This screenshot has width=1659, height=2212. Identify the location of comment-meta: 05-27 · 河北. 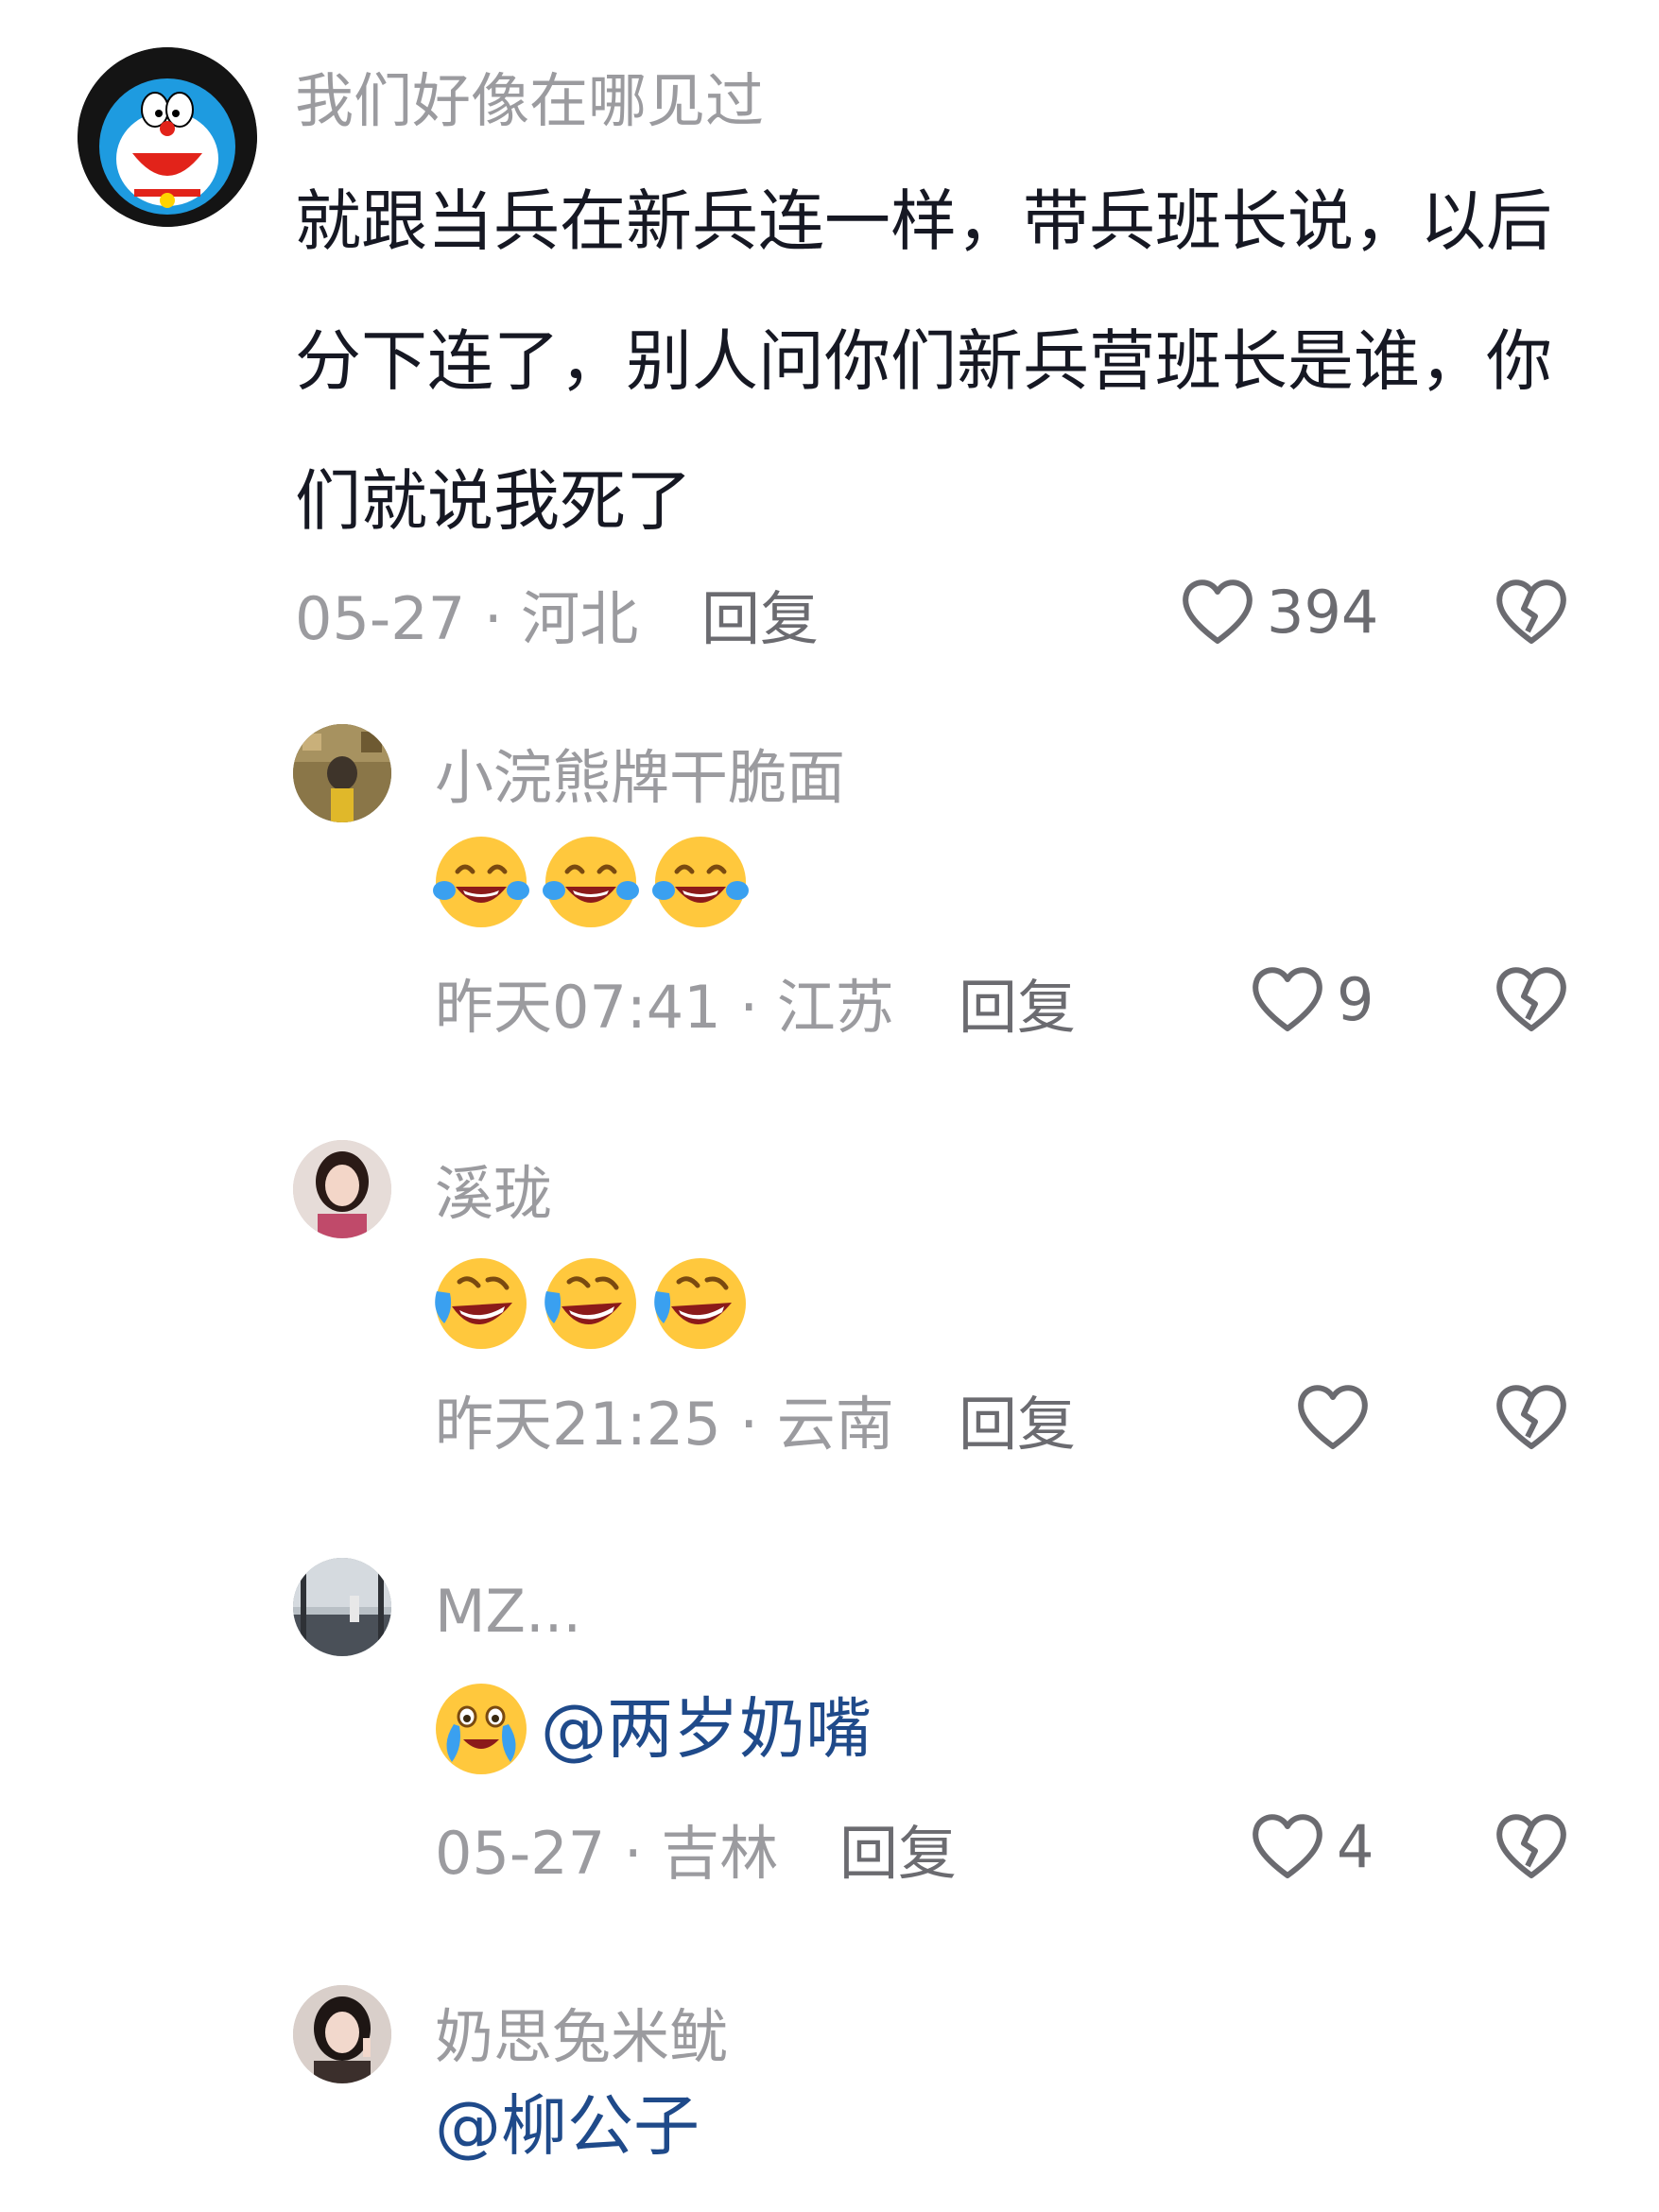
(467, 618).